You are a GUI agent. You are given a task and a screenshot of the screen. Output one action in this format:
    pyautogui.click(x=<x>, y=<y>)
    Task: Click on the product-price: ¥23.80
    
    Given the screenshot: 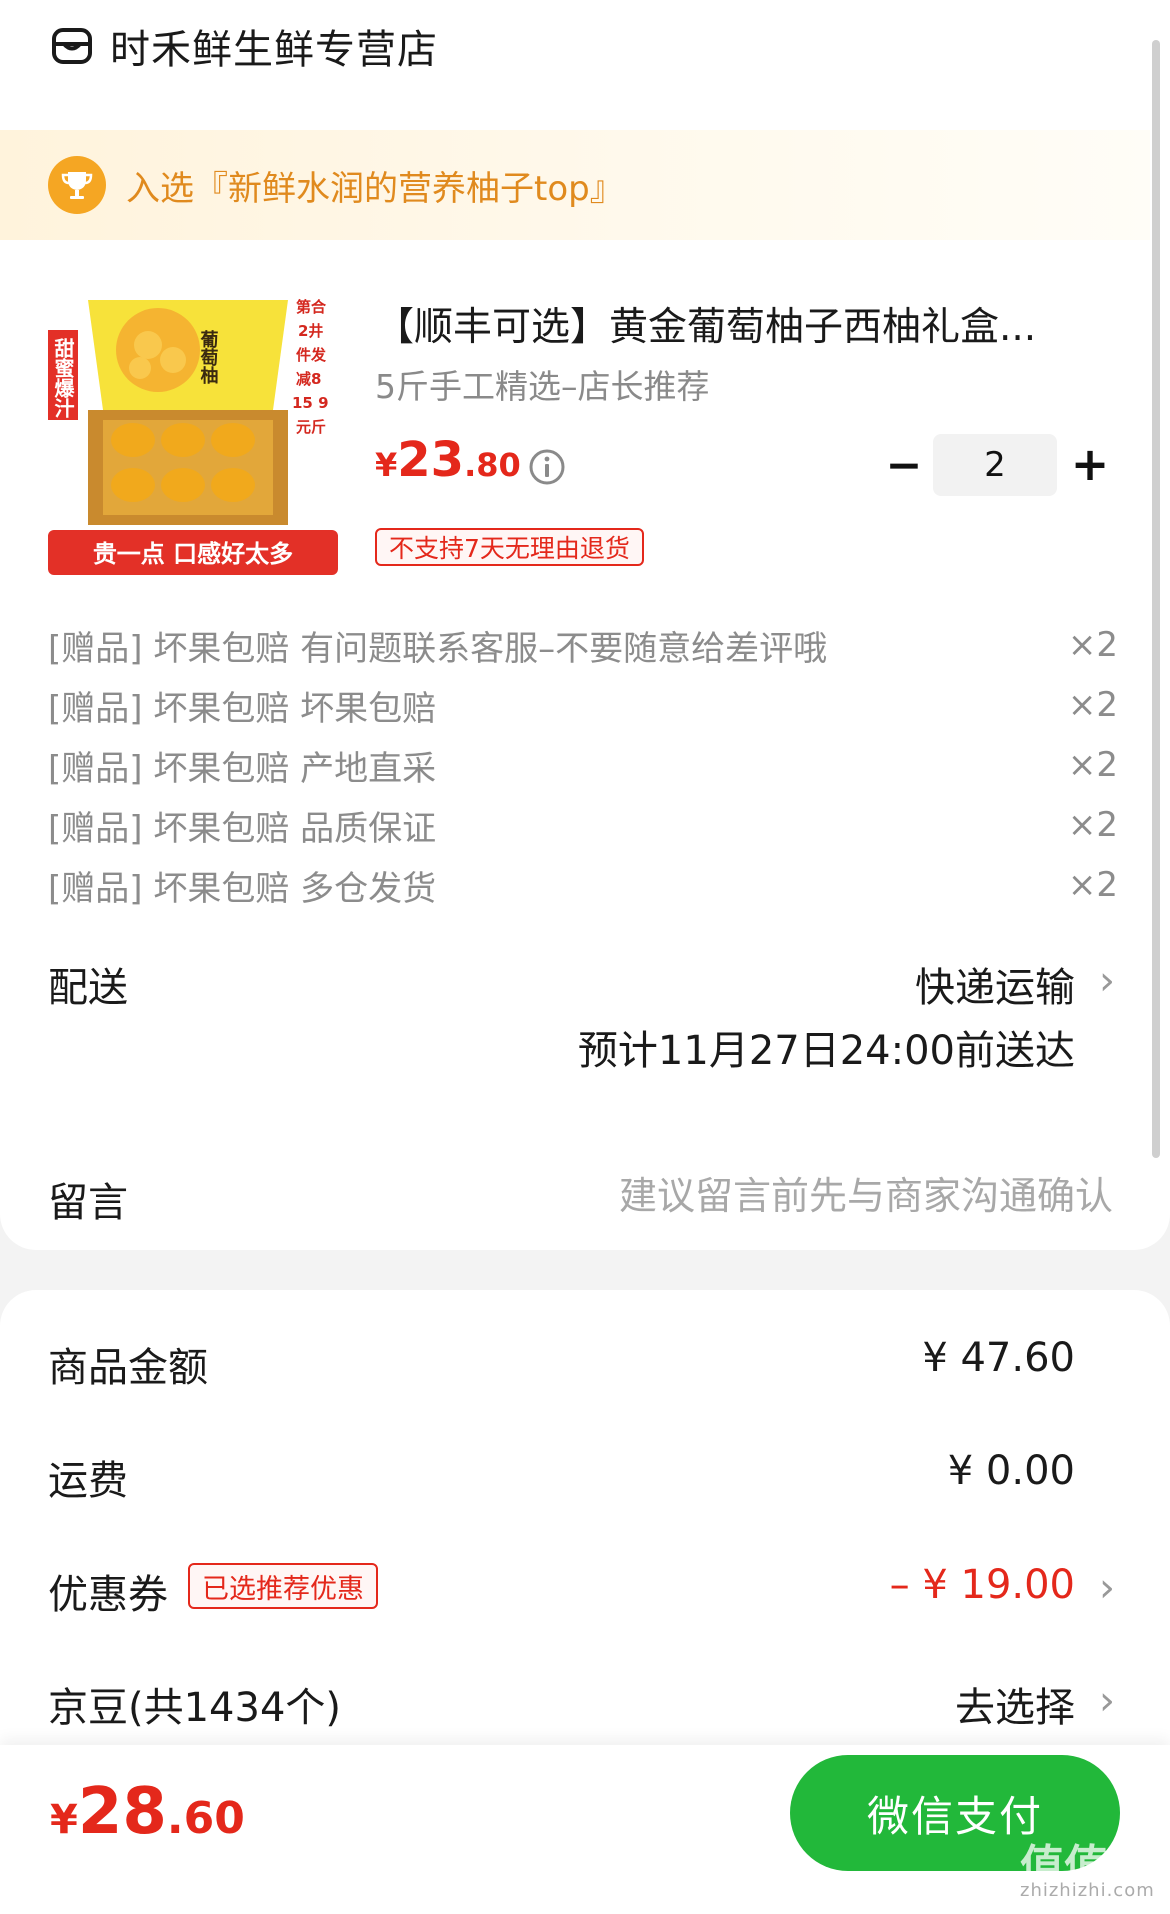 What is the action you would take?
    pyautogui.click(x=448, y=460)
    